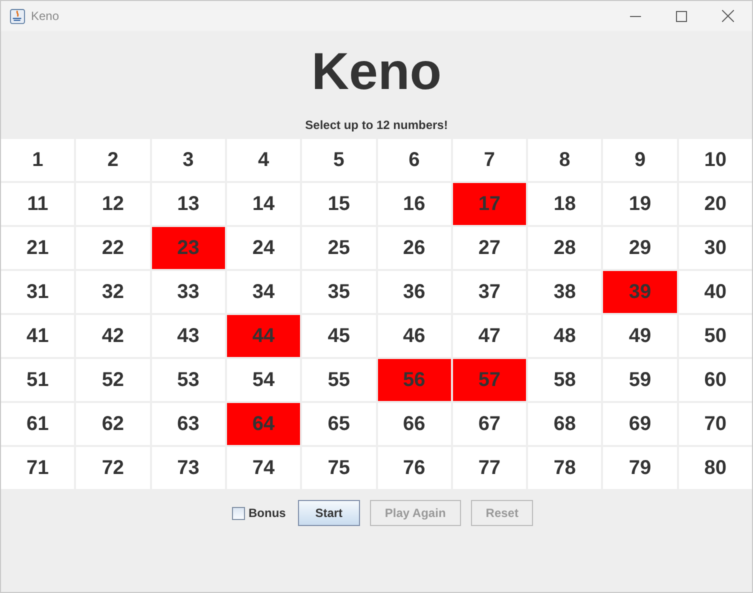 This screenshot has height=593, width=753. Describe the element at coordinates (414, 468) in the screenshot. I see `number-cell: 76` at that location.